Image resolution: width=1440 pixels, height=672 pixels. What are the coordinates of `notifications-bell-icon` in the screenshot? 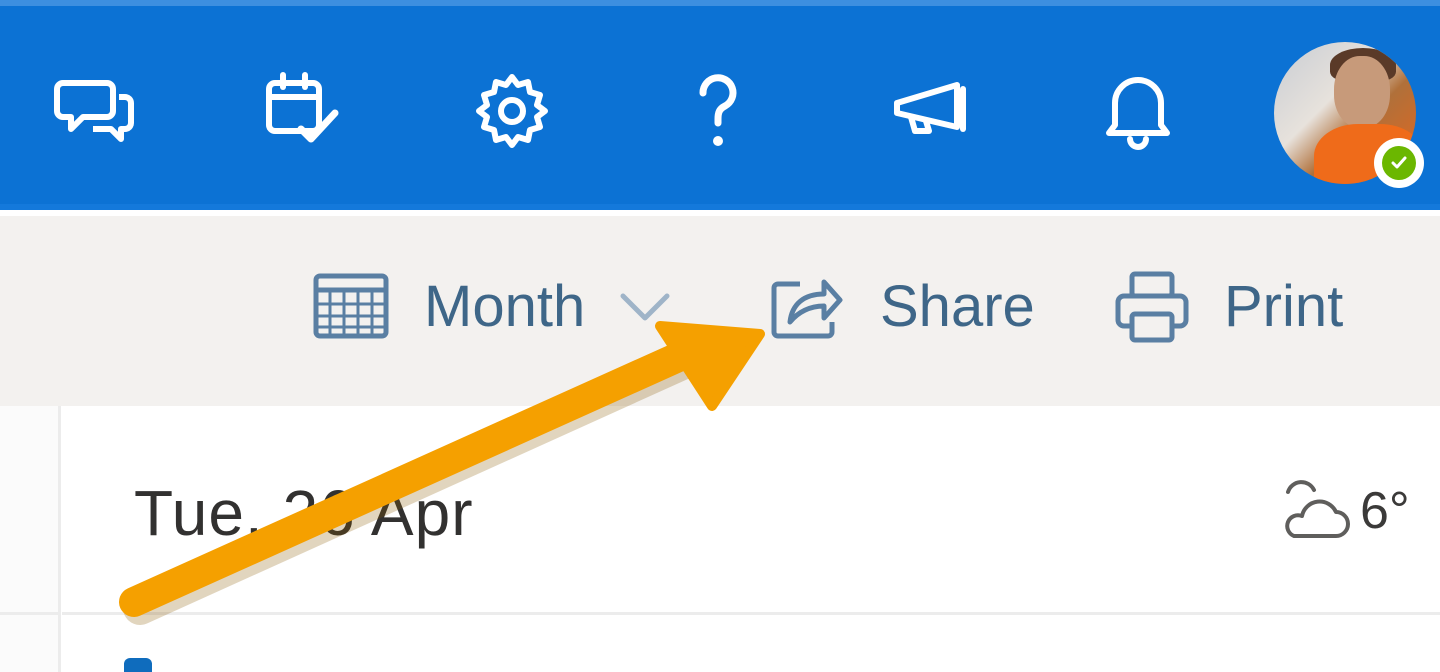 It's located at (1138, 113).